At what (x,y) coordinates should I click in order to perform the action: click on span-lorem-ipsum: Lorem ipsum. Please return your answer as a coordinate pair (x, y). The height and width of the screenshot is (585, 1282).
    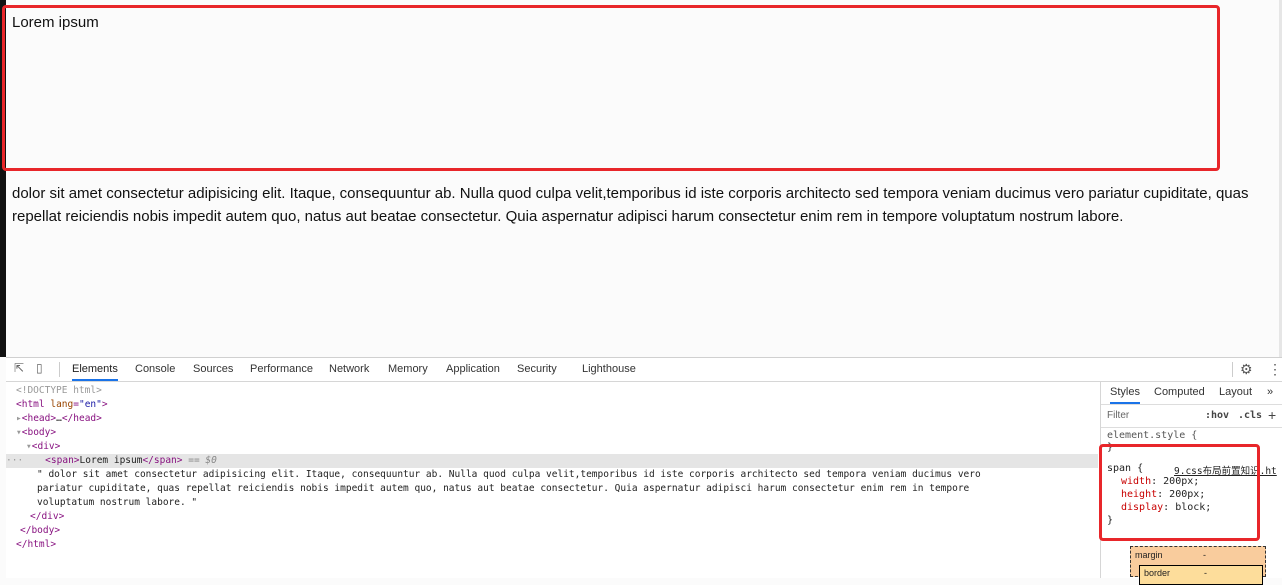
    Looking at the image, I should click on (55, 22).